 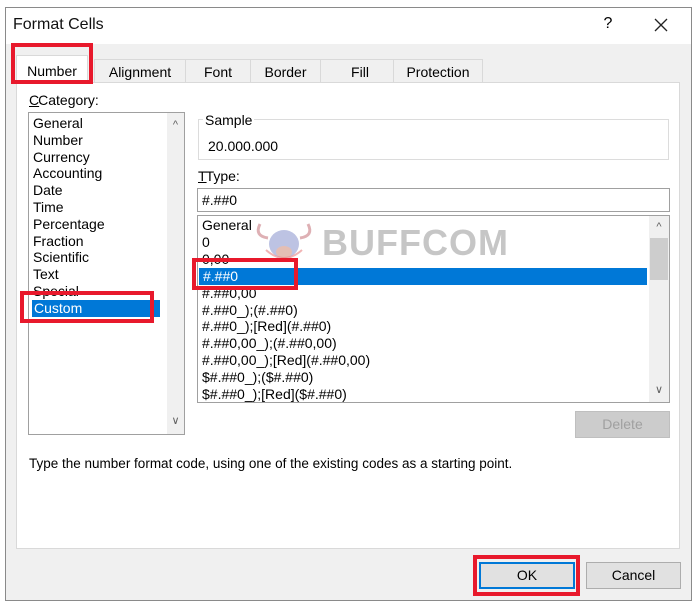 I want to click on type-label: TType:, so click(x=219, y=176).